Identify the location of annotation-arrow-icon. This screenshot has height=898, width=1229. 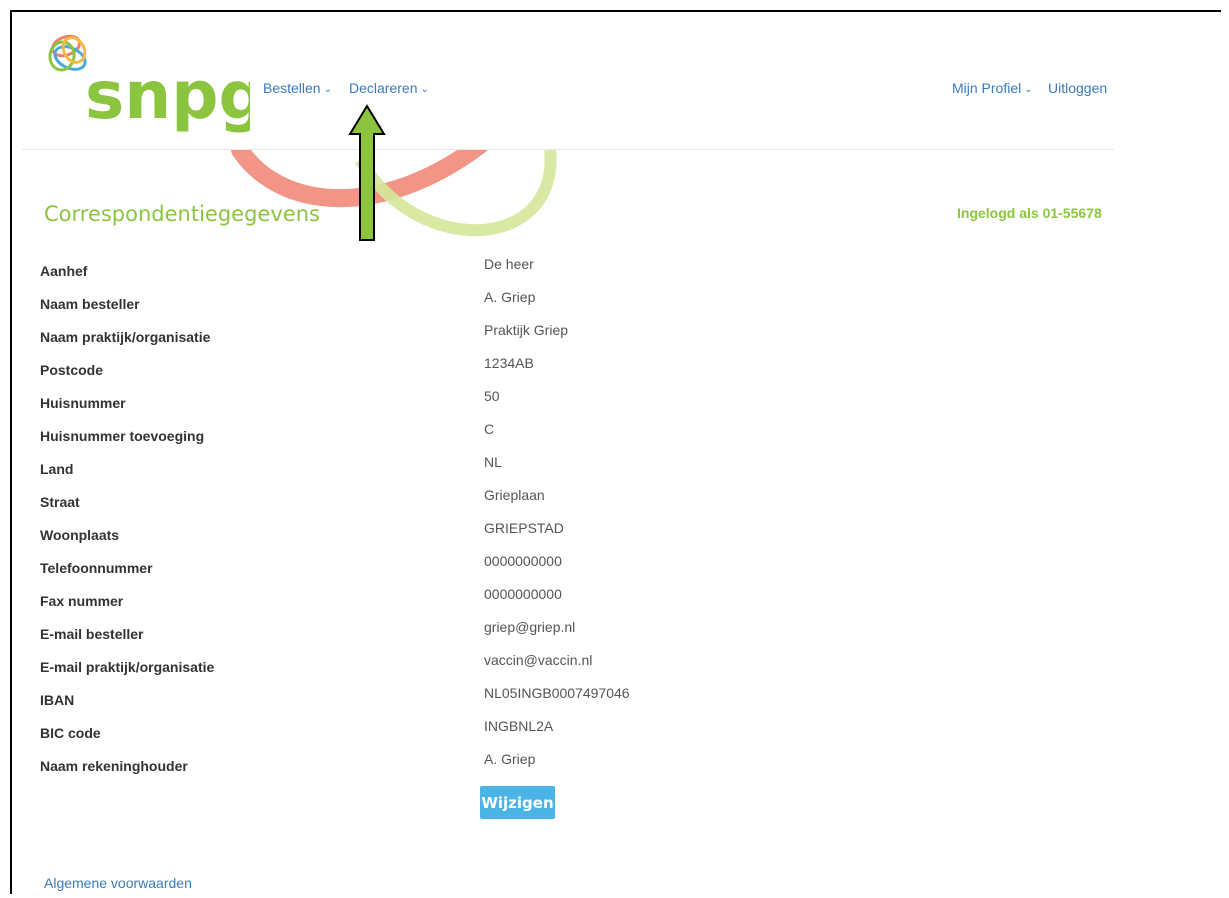
(367, 172).